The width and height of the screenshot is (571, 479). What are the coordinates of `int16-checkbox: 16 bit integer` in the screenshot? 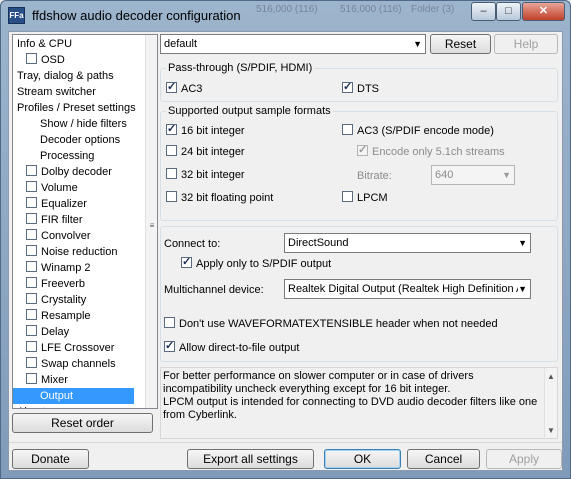 It's located at (205, 130).